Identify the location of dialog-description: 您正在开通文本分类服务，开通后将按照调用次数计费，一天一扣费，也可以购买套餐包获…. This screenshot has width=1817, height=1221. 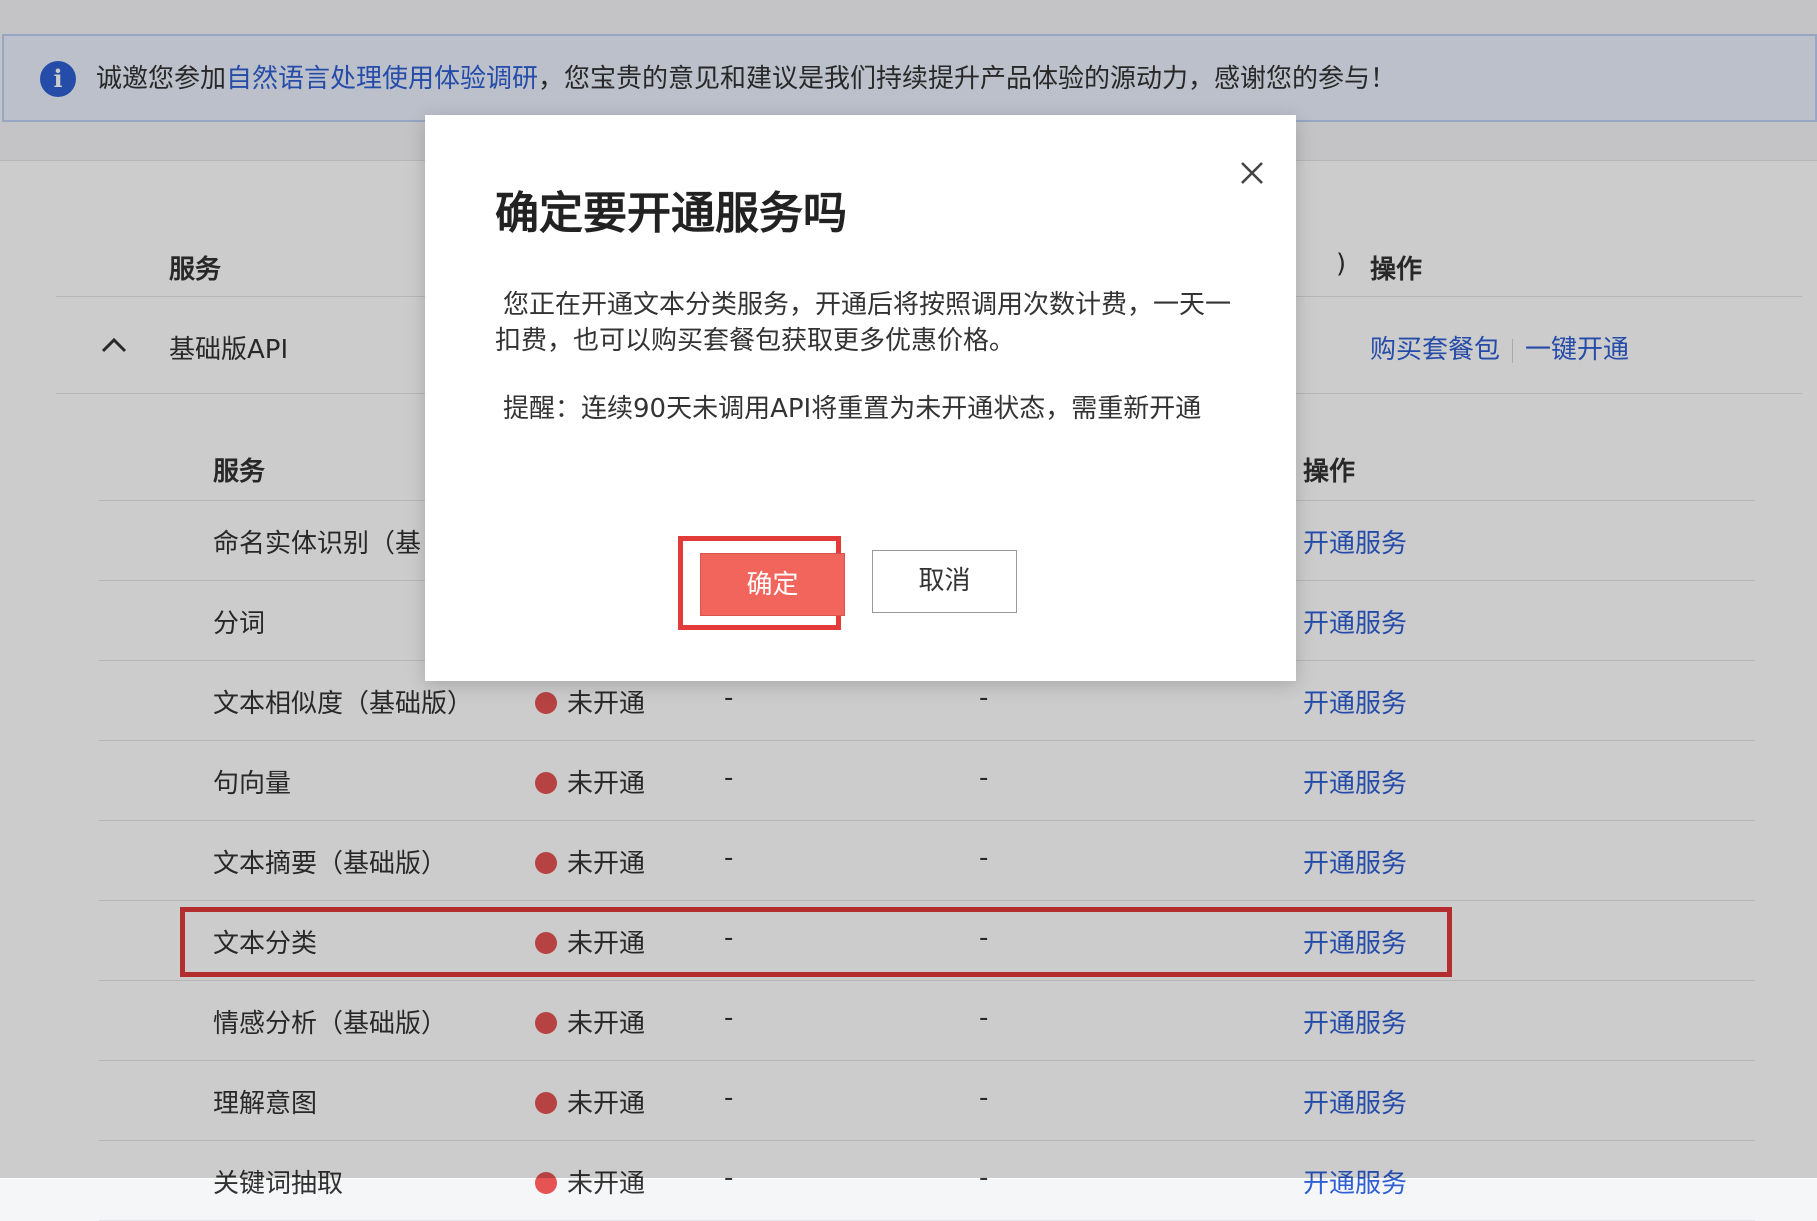
(863, 323).